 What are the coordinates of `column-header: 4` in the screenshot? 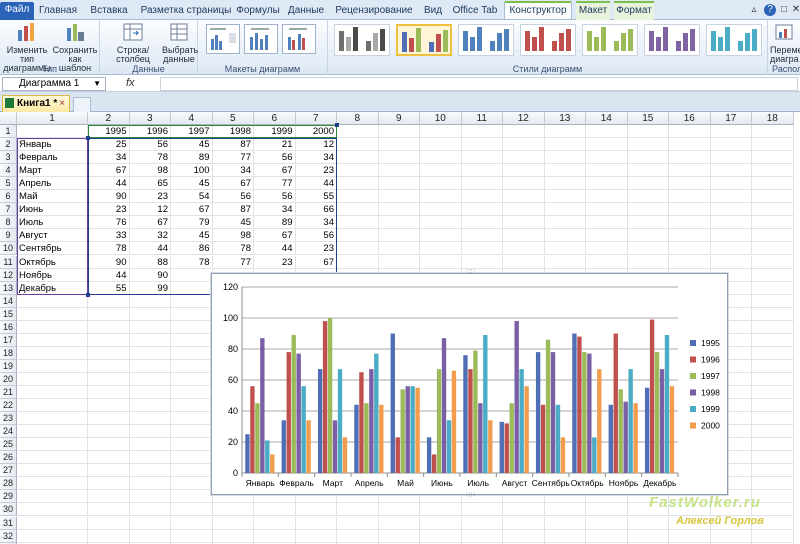 It's located at (192, 118).